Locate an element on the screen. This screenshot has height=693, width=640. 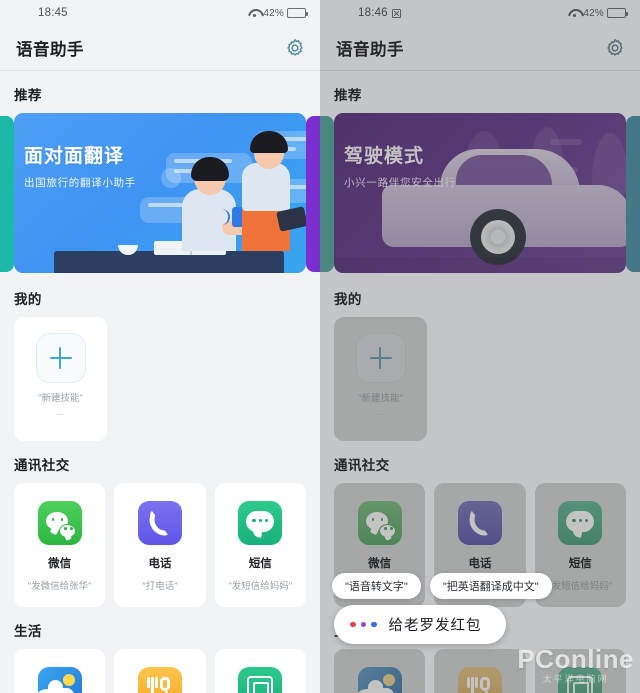
voice-assistant-overlay: "语音转文字" "把英语翻译成中文" 给老罗发红包 is located at coordinates (480, 633).